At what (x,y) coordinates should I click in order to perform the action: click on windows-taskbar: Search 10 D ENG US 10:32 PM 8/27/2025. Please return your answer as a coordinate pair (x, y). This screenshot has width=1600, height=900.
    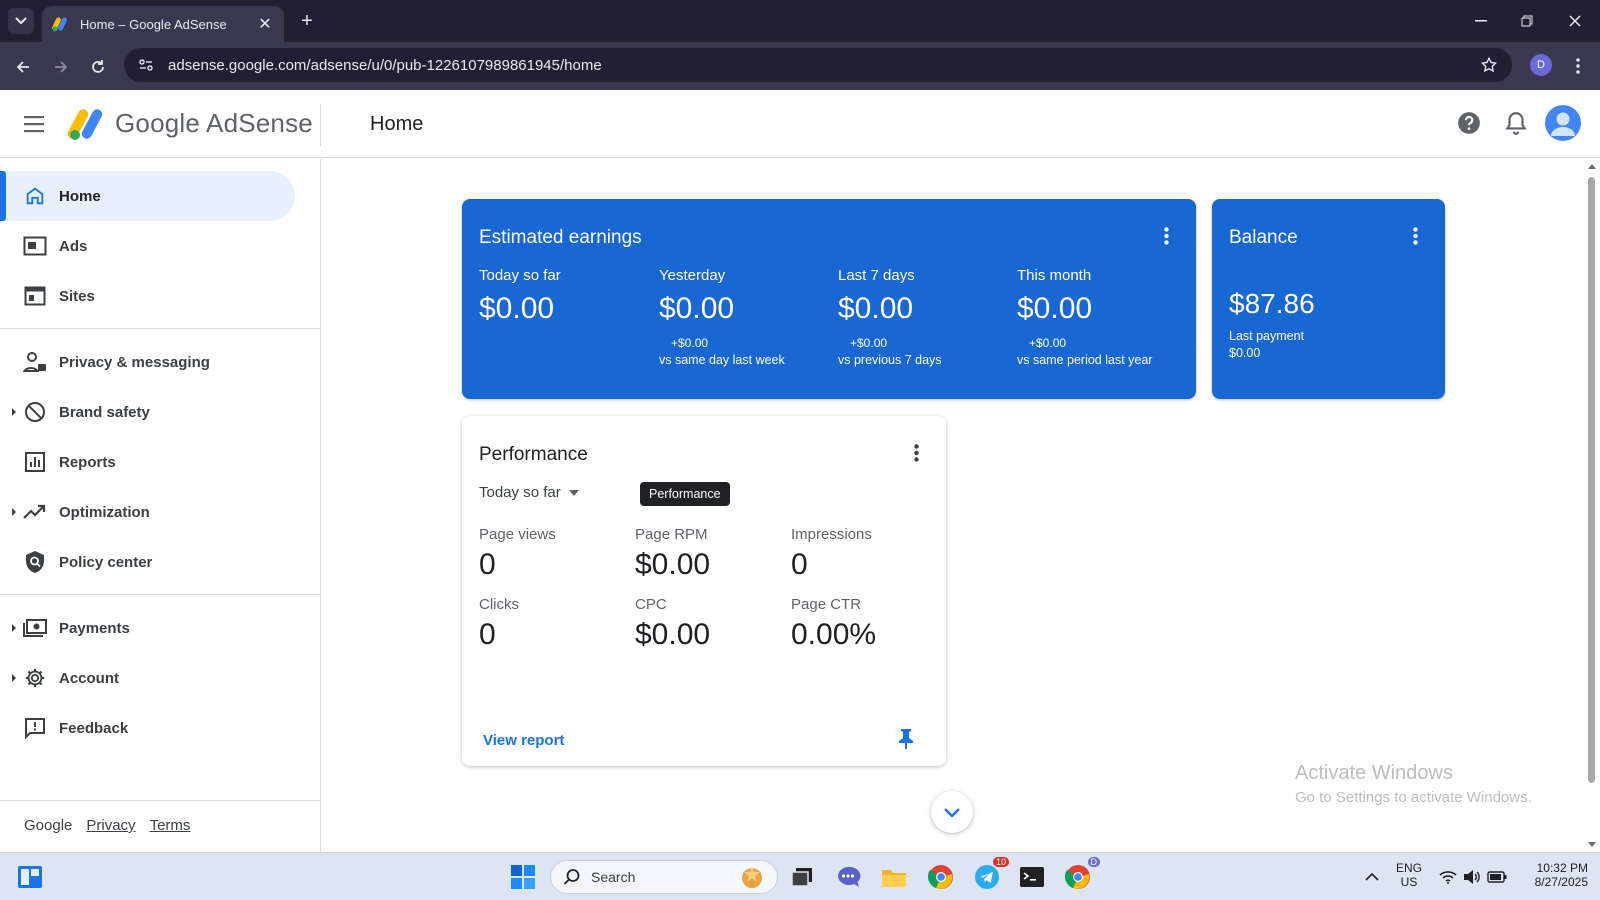
    Looking at the image, I should click on (800, 876).